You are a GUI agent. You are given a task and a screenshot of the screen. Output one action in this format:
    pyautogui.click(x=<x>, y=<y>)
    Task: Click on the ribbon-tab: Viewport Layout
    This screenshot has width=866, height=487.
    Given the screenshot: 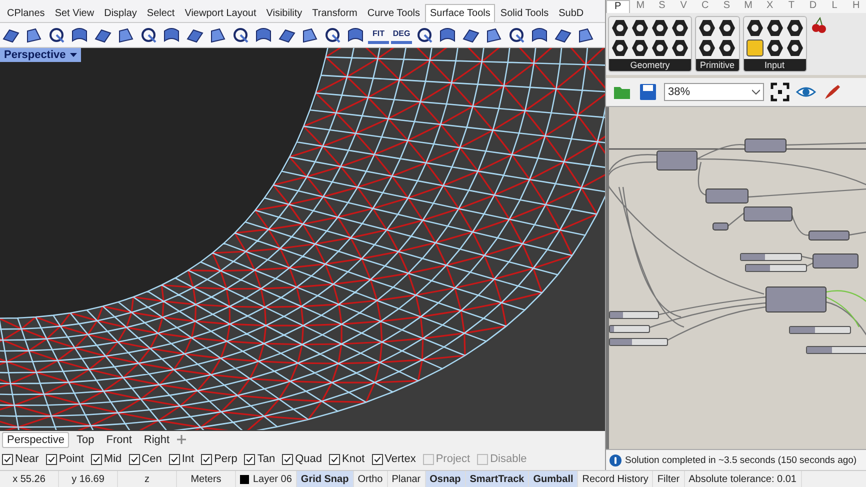 What is the action you would take?
    pyautogui.click(x=221, y=13)
    